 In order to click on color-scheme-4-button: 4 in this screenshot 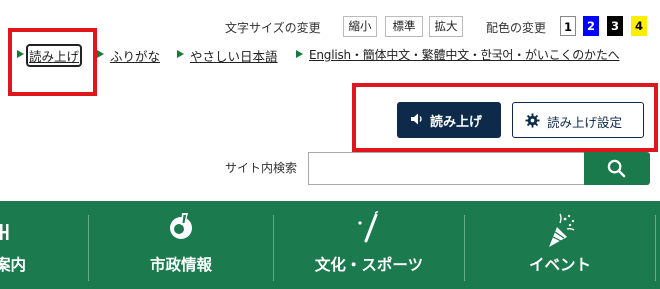, I will do `click(639, 26)`.